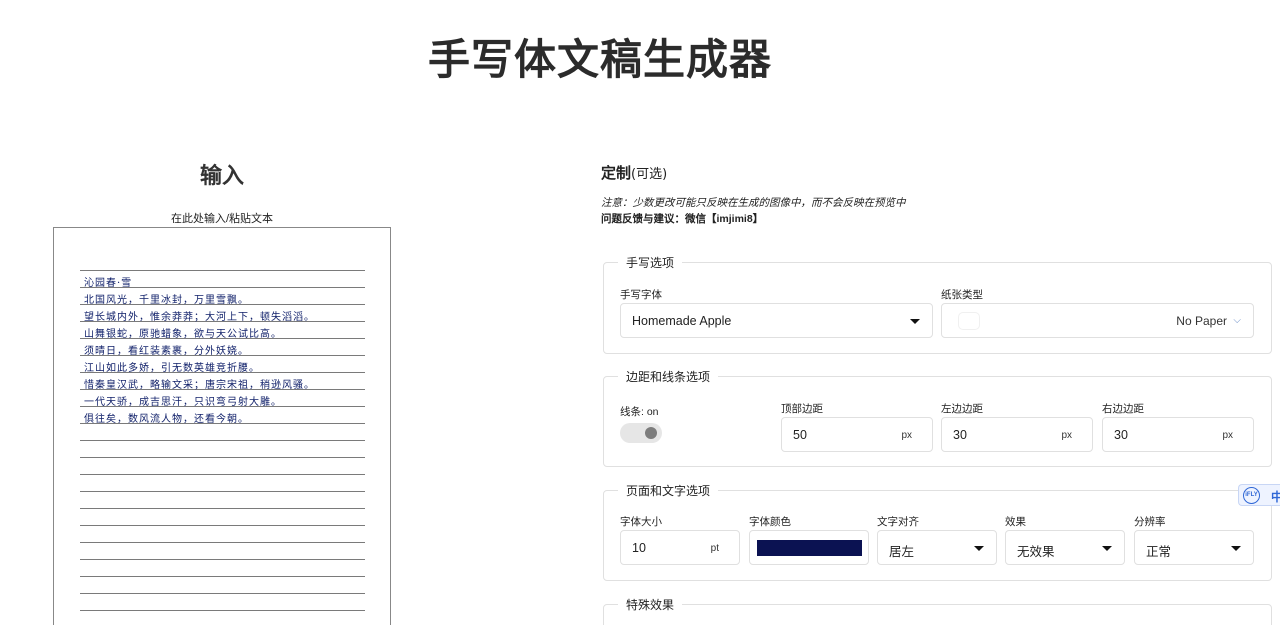 Image resolution: width=1280 pixels, height=625 pixels. Describe the element at coordinates (1121, 435) in the screenshot. I see `right-margin-value: 30` at that location.